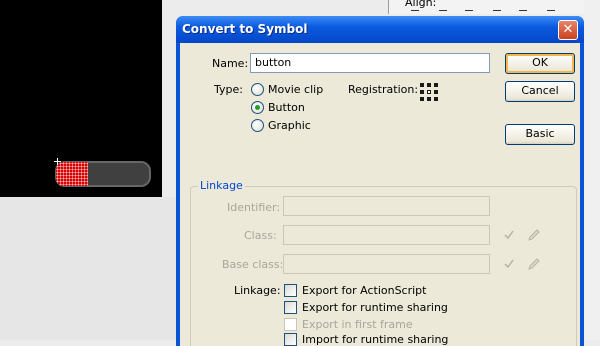 The height and width of the screenshot is (346, 600). Describe the element at coordinates (540, 63) in the screenshot. I see `ok-button: OK` at that location.